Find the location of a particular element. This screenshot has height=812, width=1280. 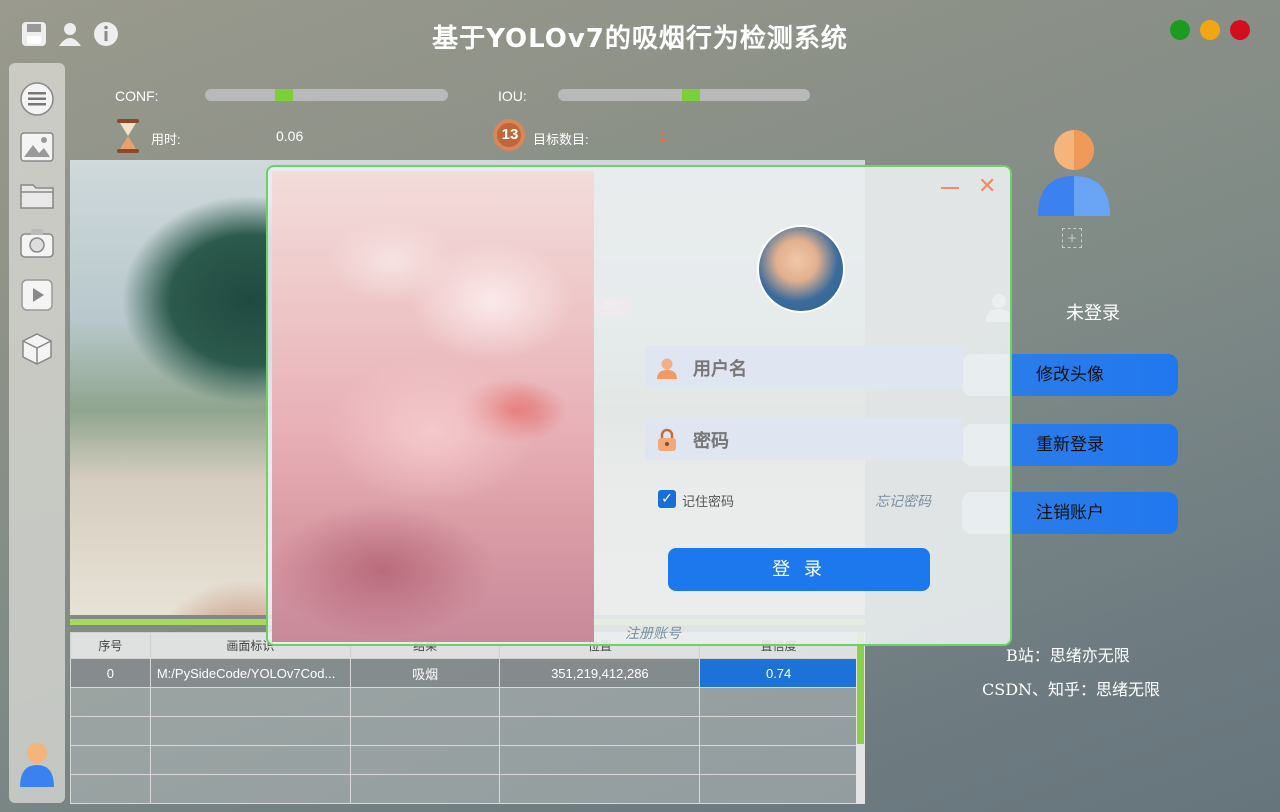

login-status: 未登录 is located at coordinates (1093, 313).